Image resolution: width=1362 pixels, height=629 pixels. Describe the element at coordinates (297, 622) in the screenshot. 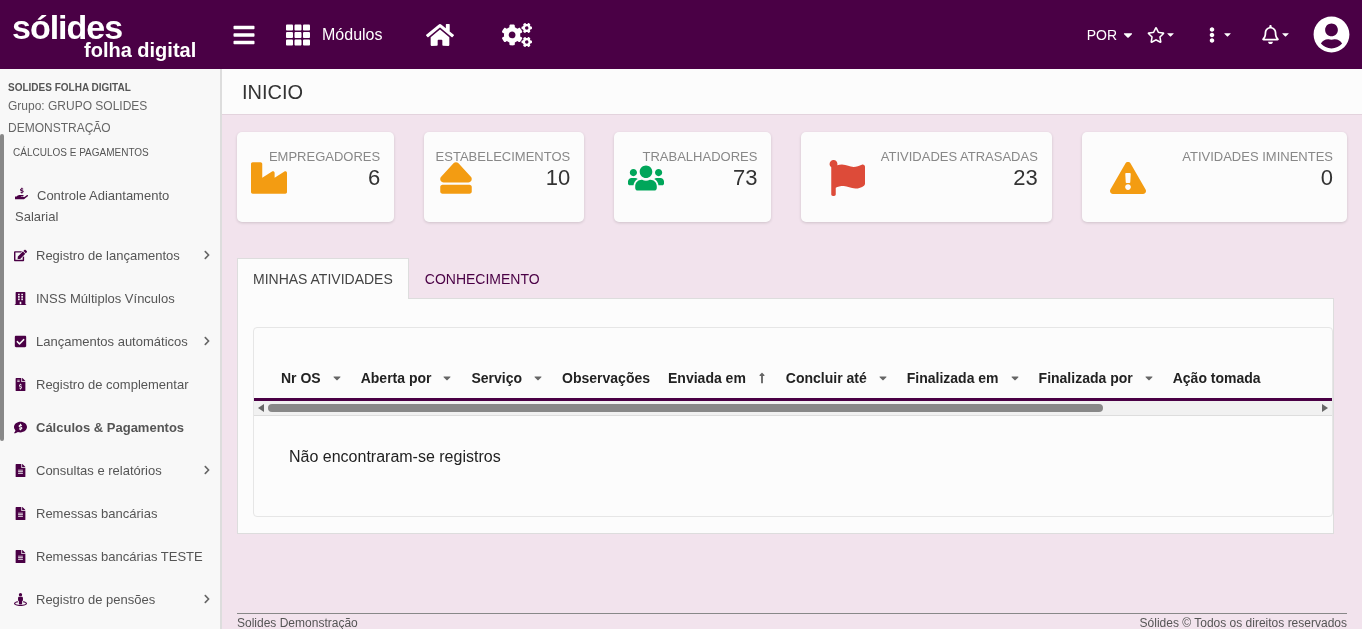

I see `footer-text: Solides Demonstração` at that location.